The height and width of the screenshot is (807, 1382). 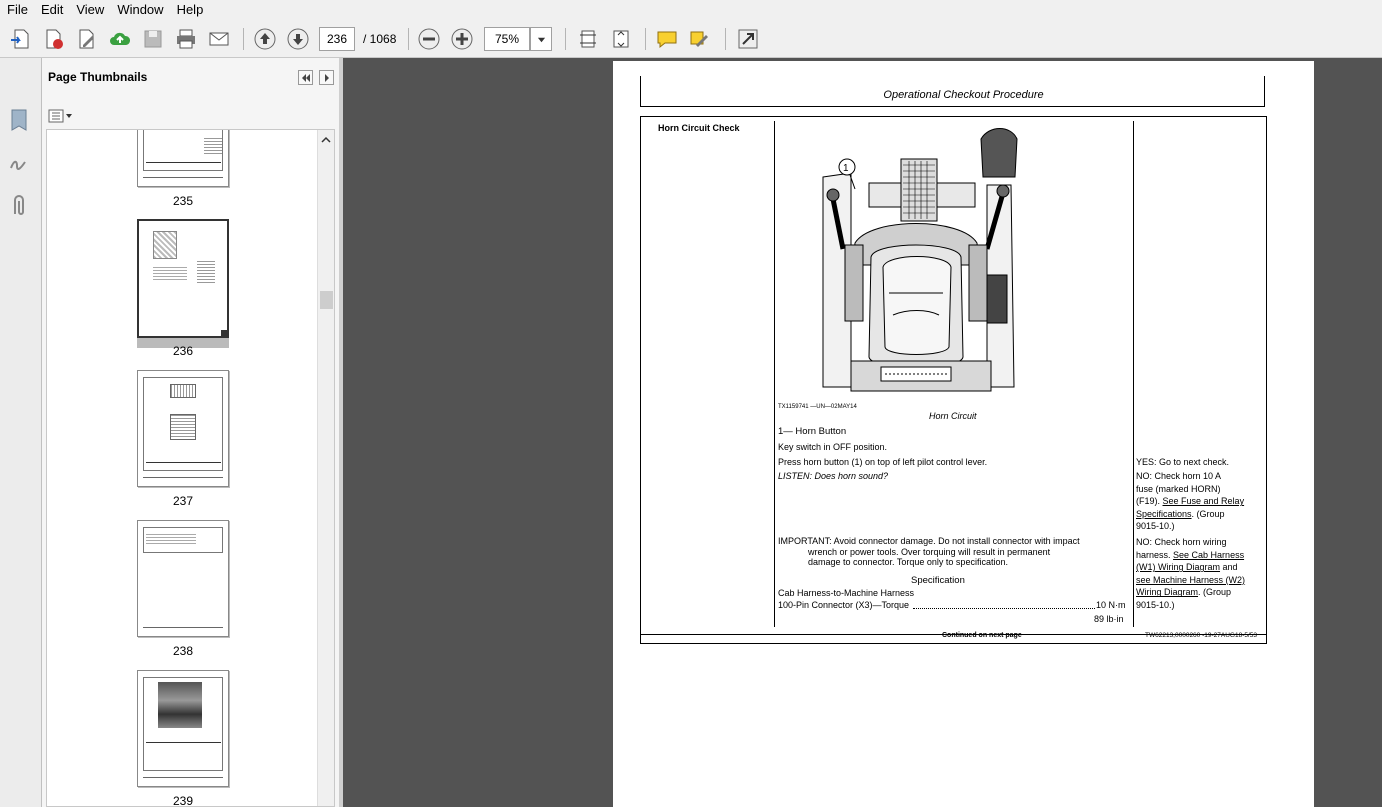 I want to click on arrow-down-icon, so click(x=298, y=39).